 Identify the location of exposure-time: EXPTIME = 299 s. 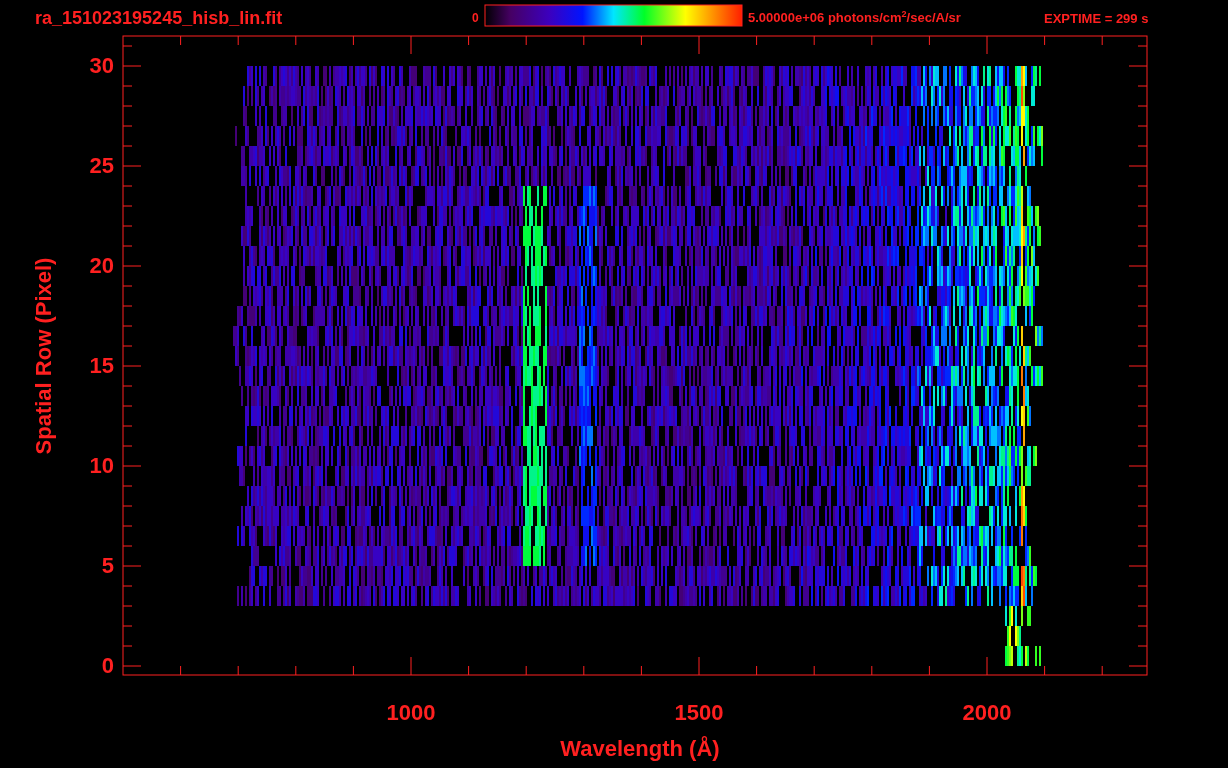
(1096, 18).